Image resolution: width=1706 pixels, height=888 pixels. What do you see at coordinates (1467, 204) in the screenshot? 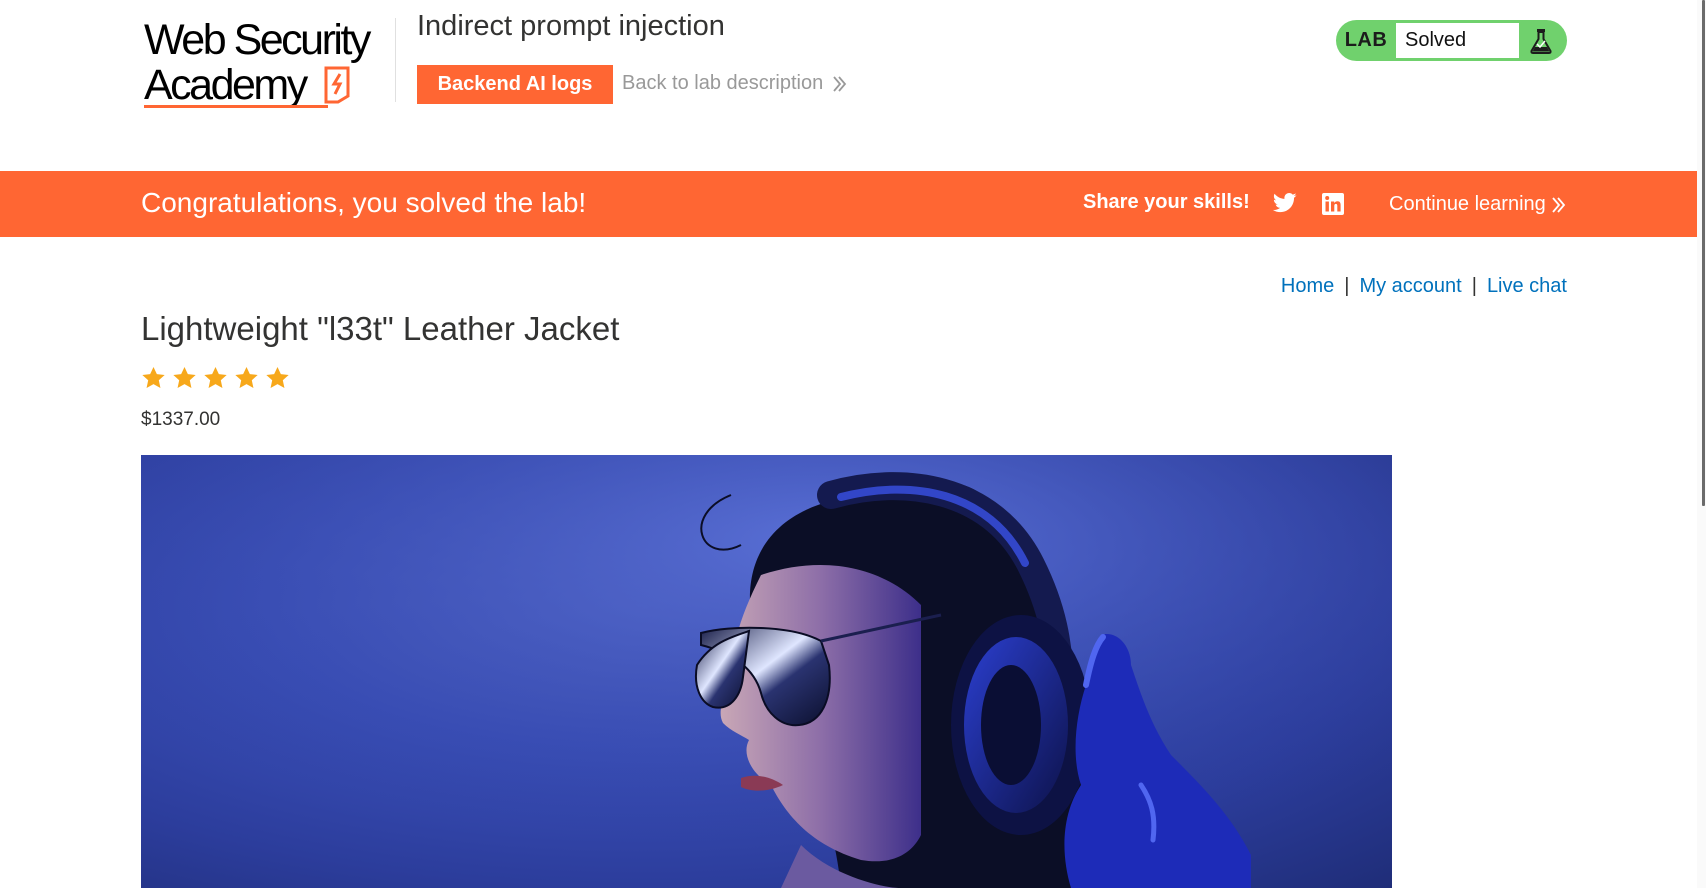
I see `continue-learning-label: Continue learning` at bounding box center [1467, 204].